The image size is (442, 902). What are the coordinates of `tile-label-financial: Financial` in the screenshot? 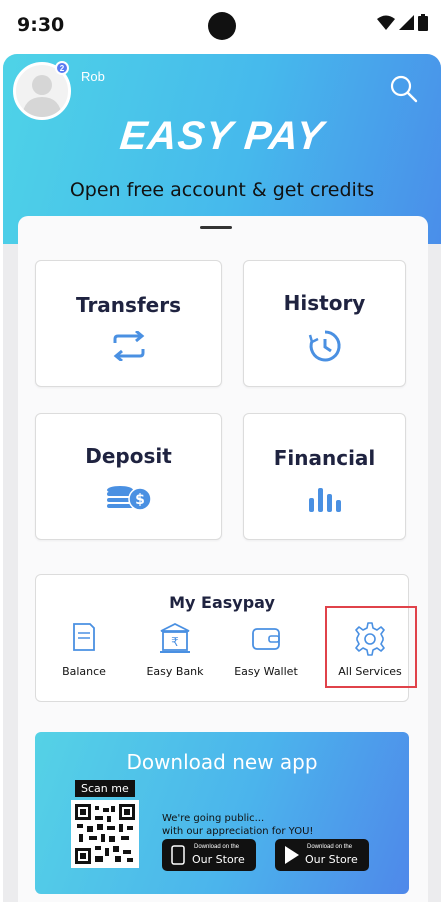 It's located at (324, 458).